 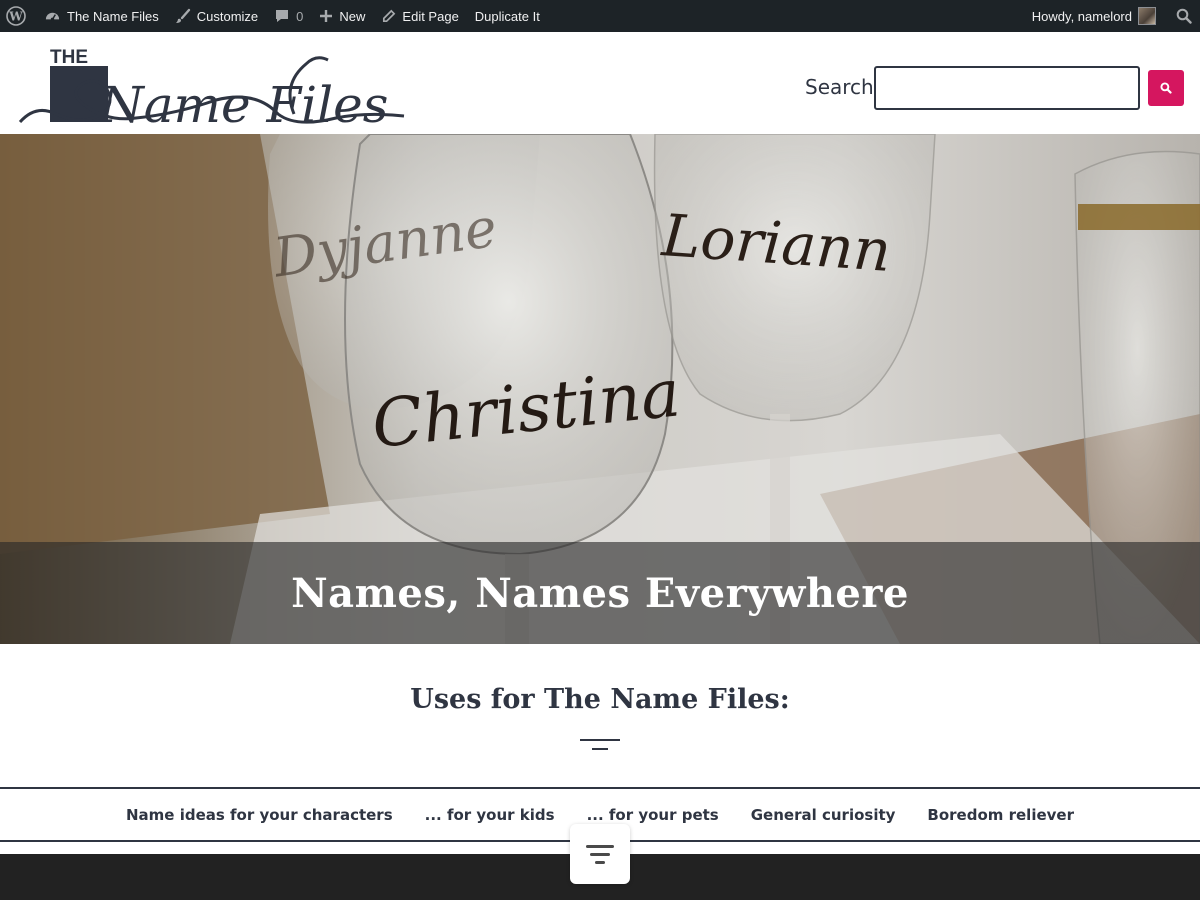 I want to click on section-title: Uses for The Name Files:, so click(x=600, y=699).